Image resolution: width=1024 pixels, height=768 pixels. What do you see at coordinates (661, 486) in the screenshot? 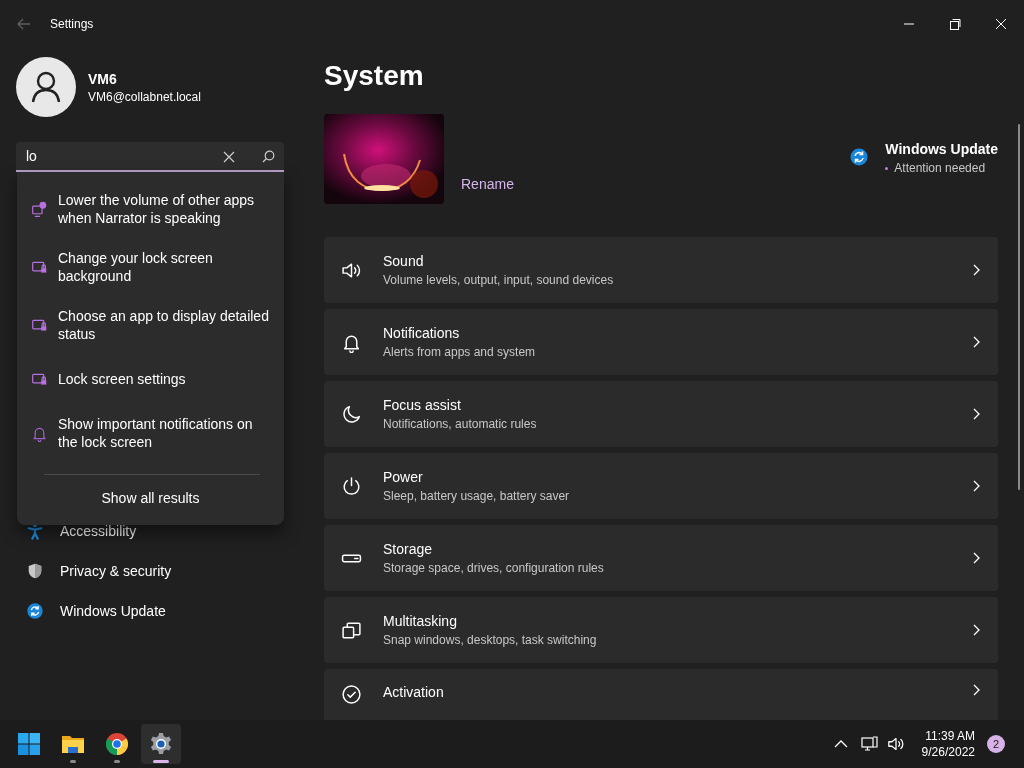
I see `settings-card: Power Sleep, battery usage, battery saver` at bounding box center [661, 486].